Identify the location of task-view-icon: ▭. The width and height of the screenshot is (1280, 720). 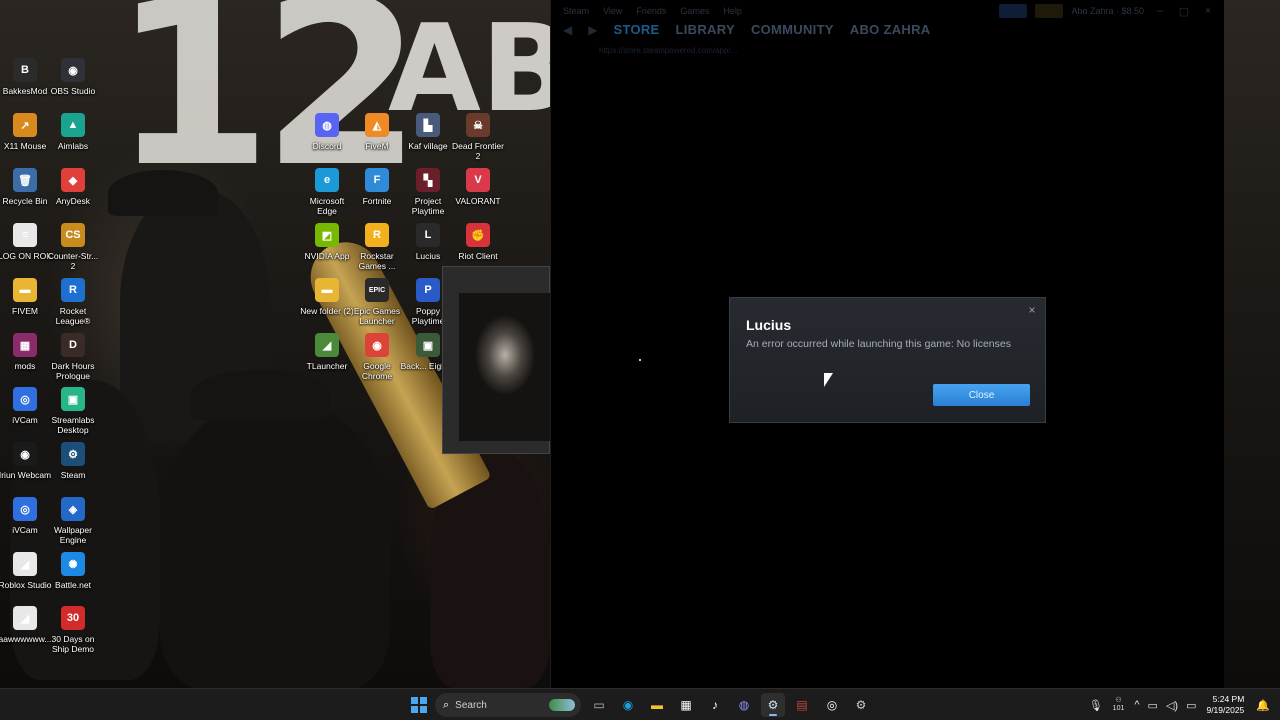
(599, 705).